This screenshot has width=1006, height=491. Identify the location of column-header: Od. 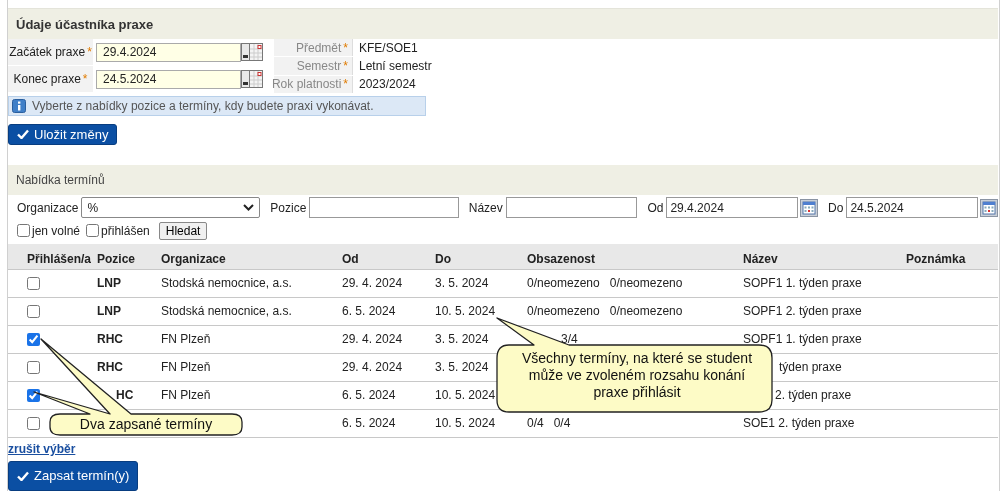
(351, 258).